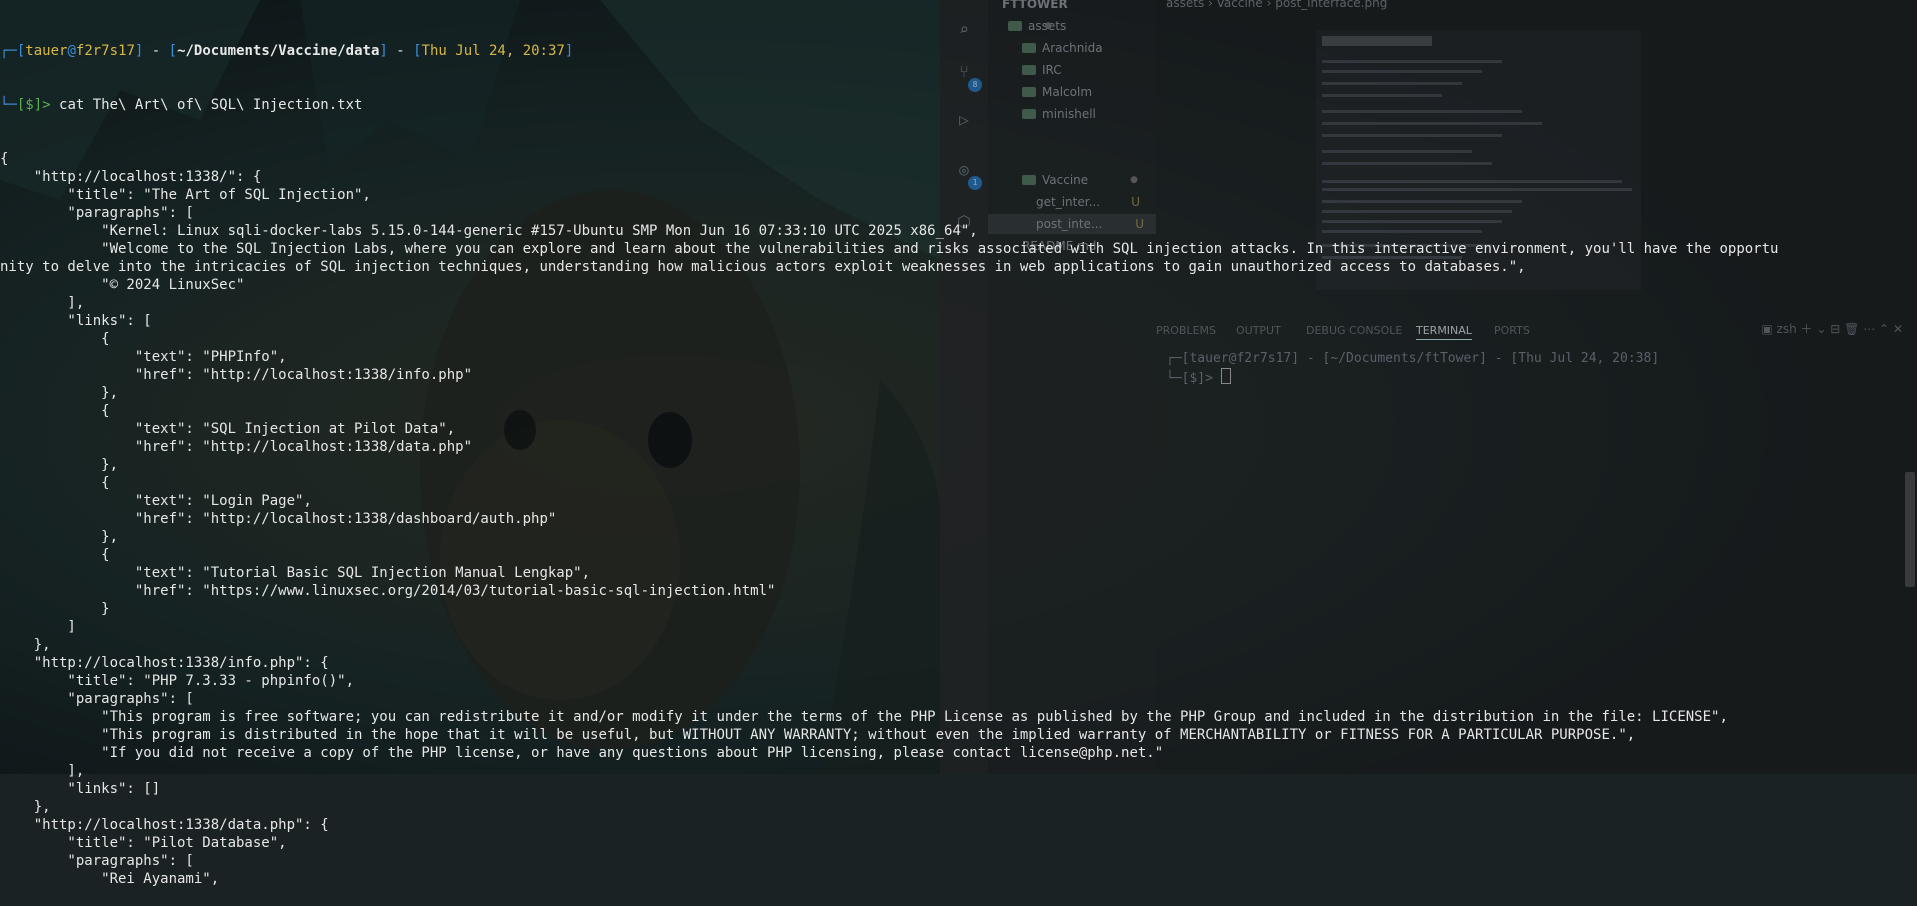 The height and width of the screenshot is (906, 1917). What do you see at coordinates (236, 375) in the screenshot?
I see `output-line: "href": "http://localhost:1338/info.php"` at bounding box center [236, 375].